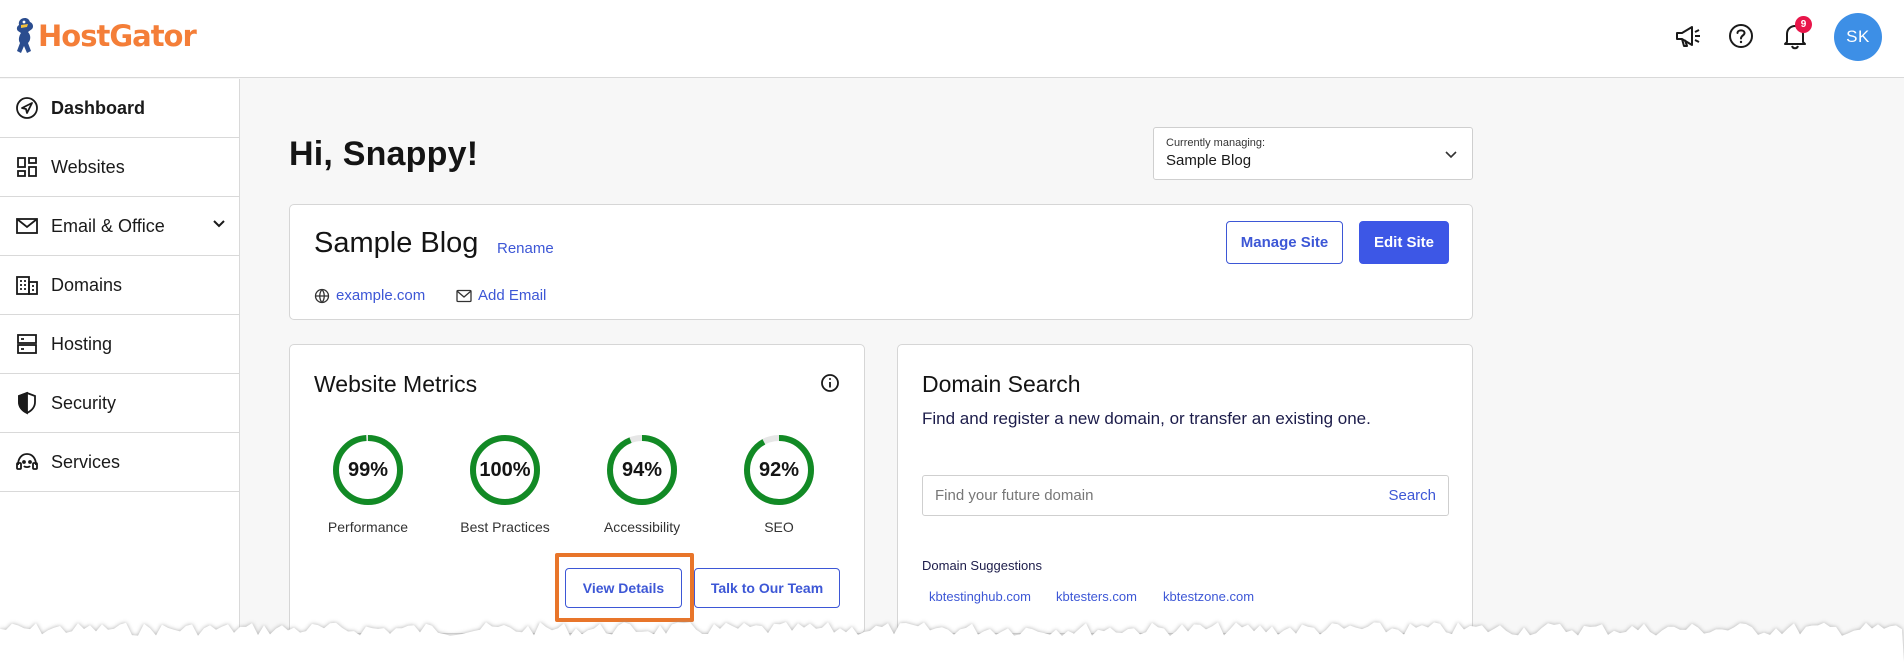  I want to click on metric-performance: 99% Performance, so click(368, 484).